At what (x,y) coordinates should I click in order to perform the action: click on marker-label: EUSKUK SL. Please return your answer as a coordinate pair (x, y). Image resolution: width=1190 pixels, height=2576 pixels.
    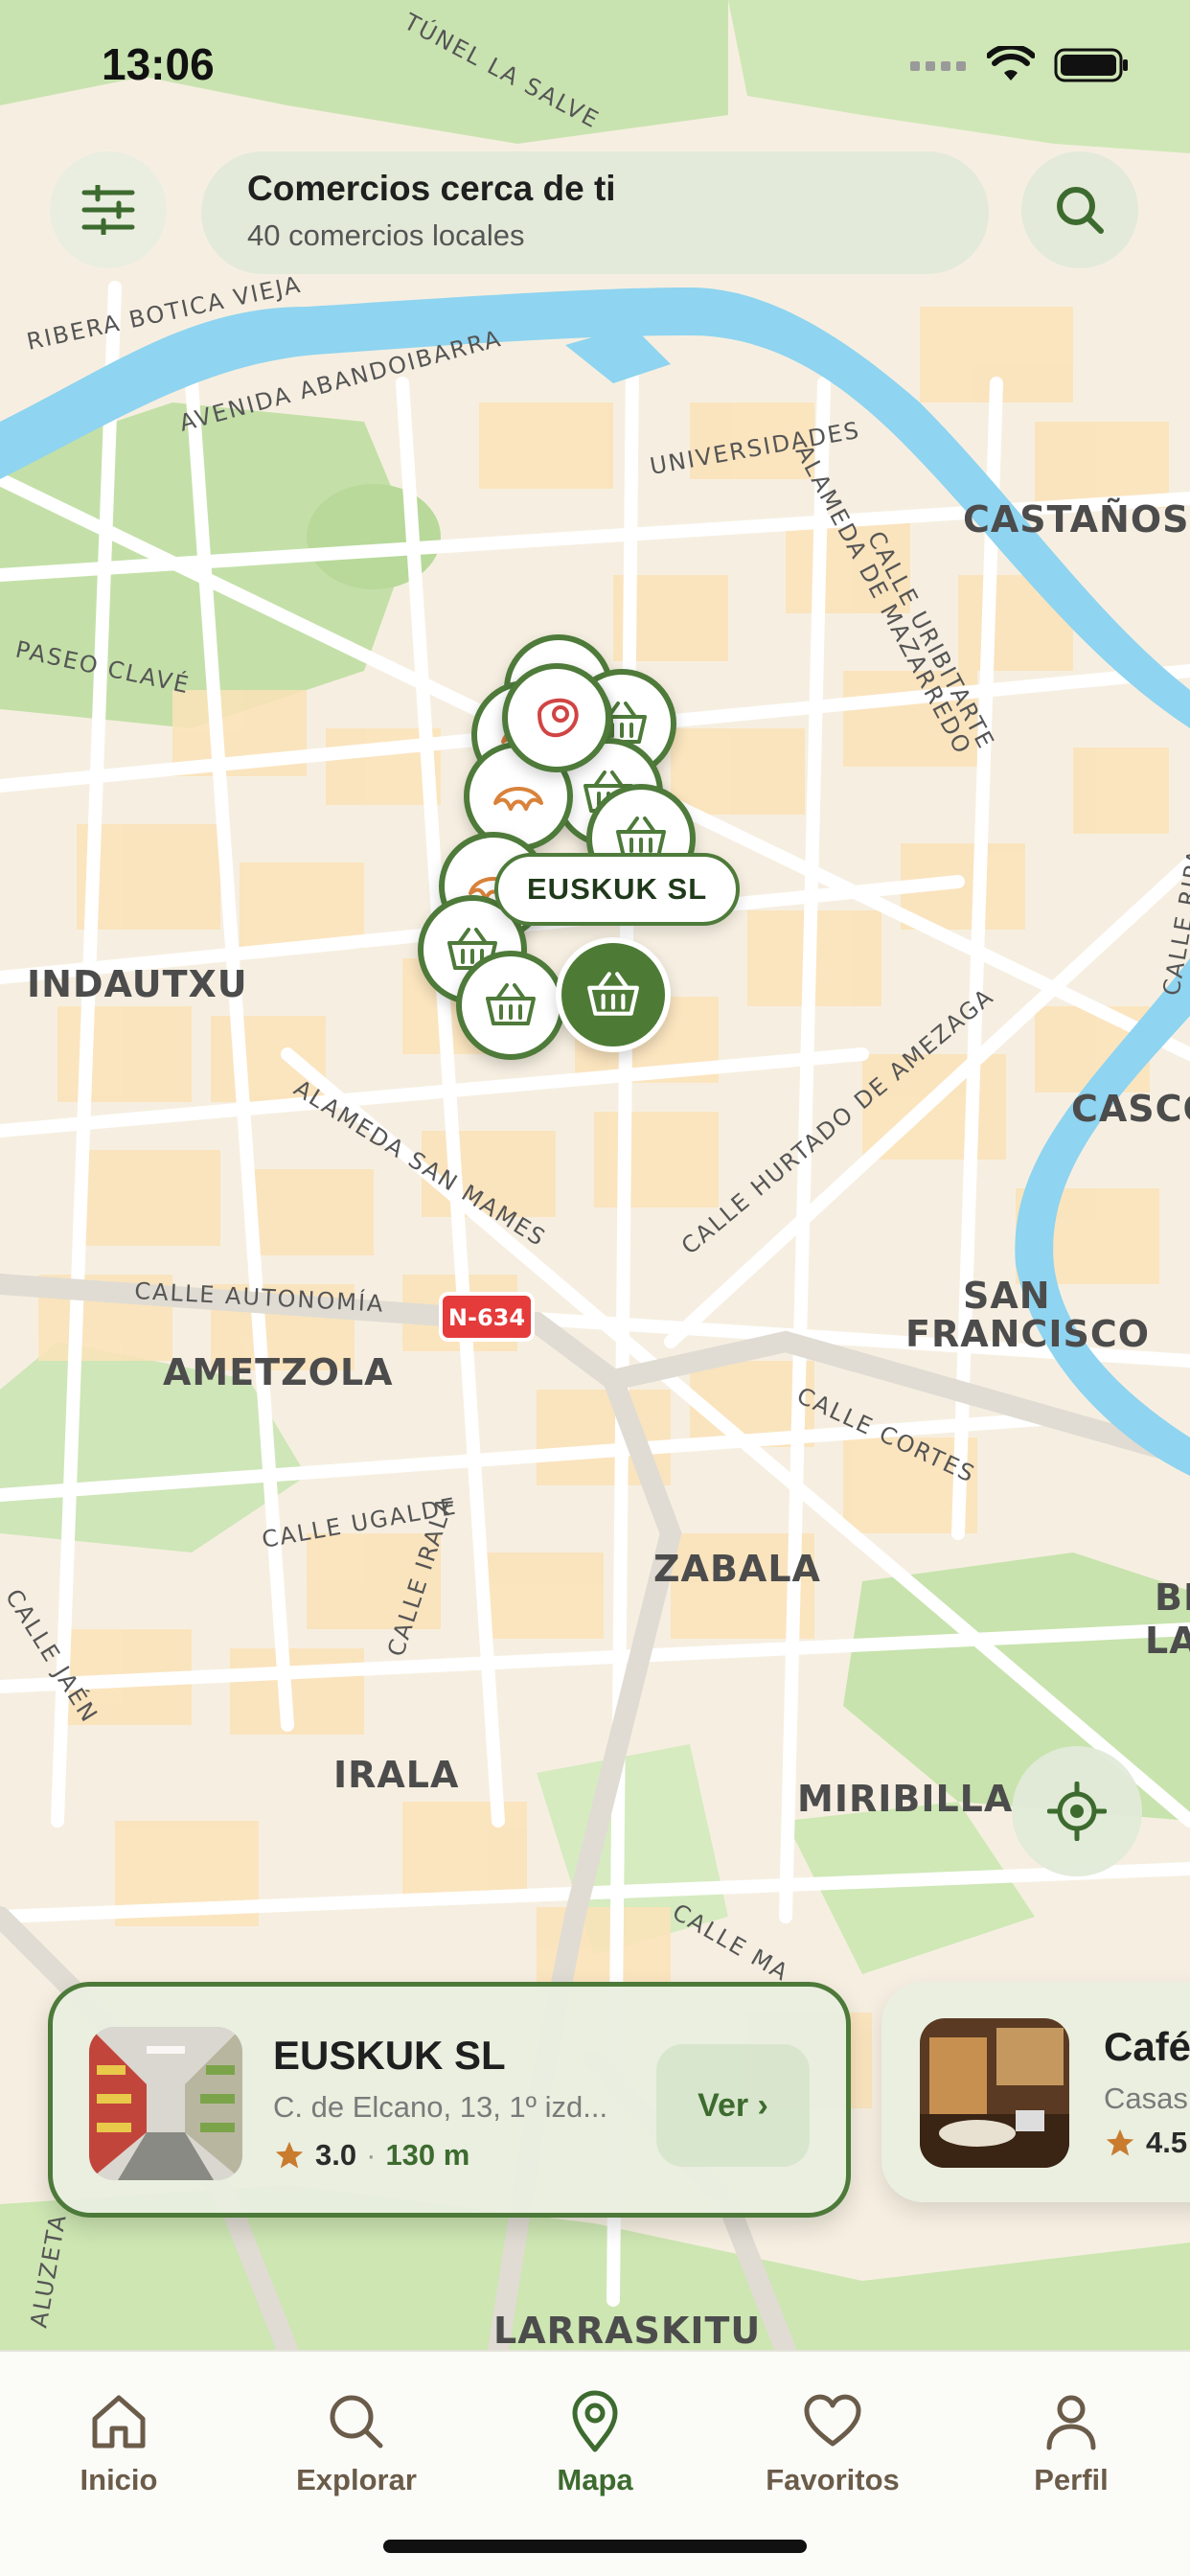
    Looking at the image, I should click on (618, 889).